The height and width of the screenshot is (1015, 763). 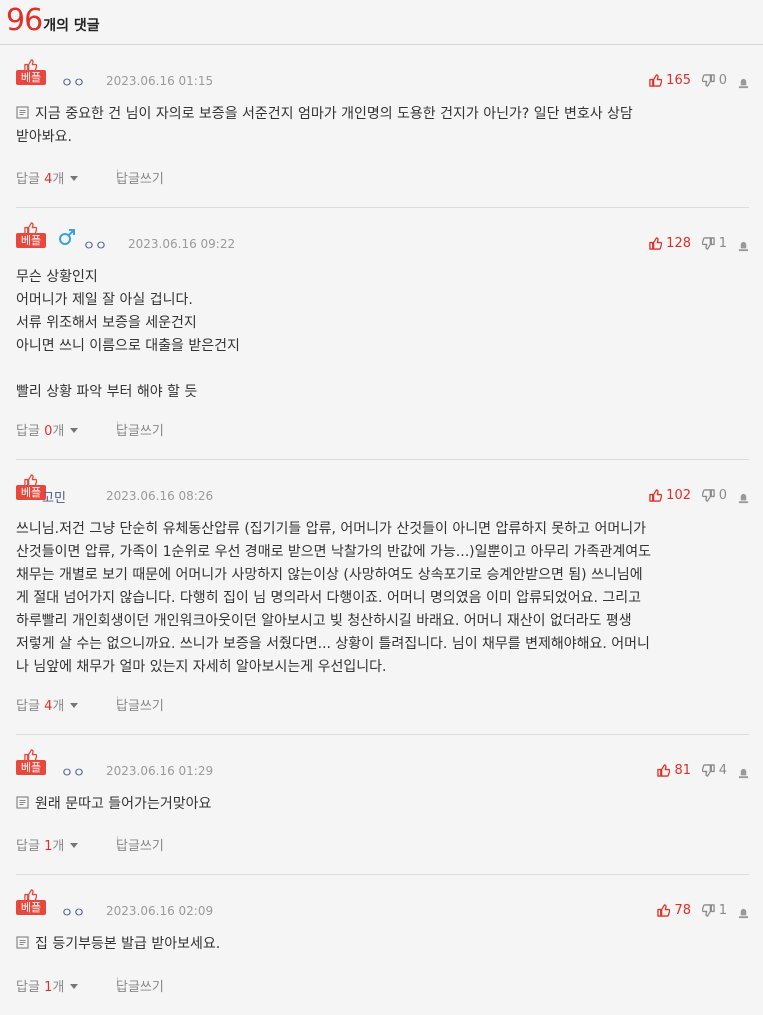 What do you see at coordinates (182, 244) in the screenshot?
I see `comment-date: 2023.06.16 09:22` at bounding box center [182, 244].